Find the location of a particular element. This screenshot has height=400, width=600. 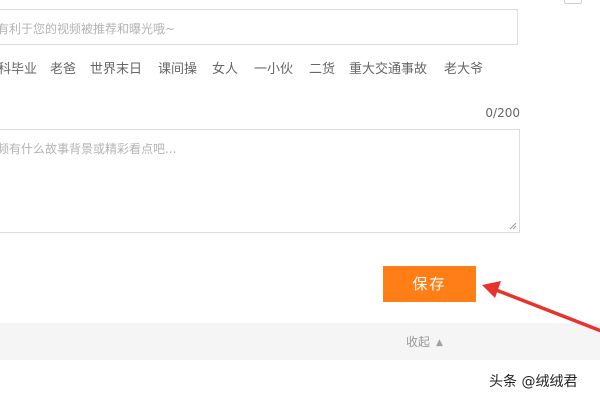

suggested-tag: 世界末日 is located at coordinates (116, 67).